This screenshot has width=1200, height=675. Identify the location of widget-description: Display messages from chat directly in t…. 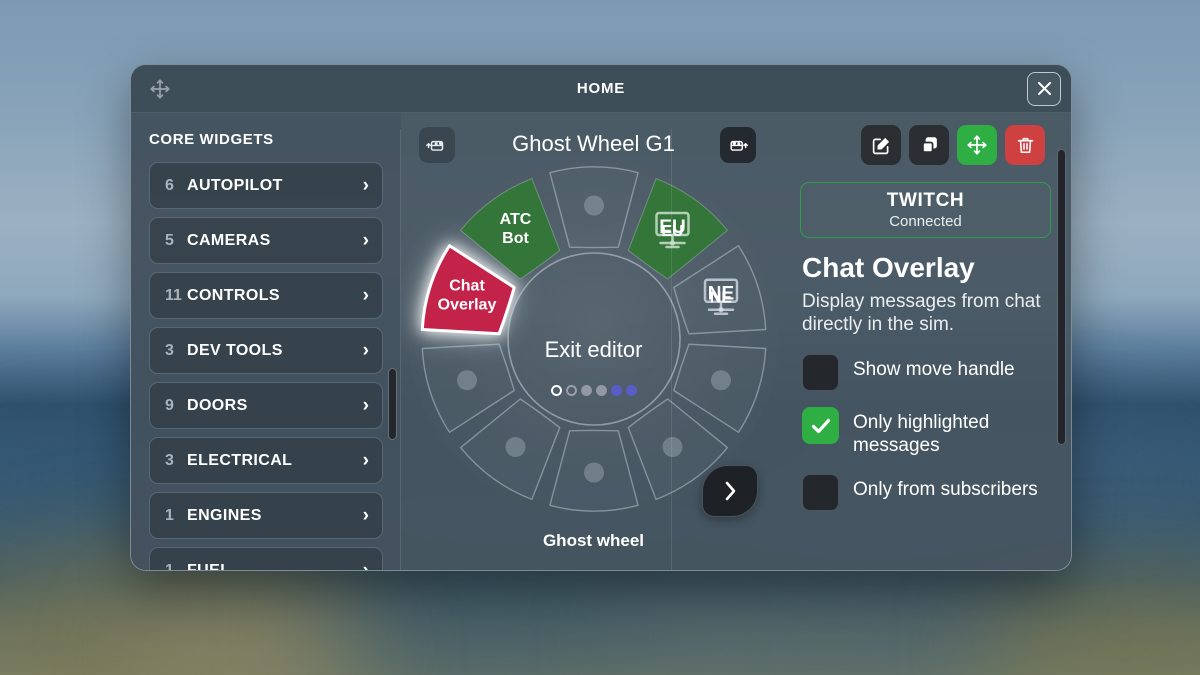
(921, 313).